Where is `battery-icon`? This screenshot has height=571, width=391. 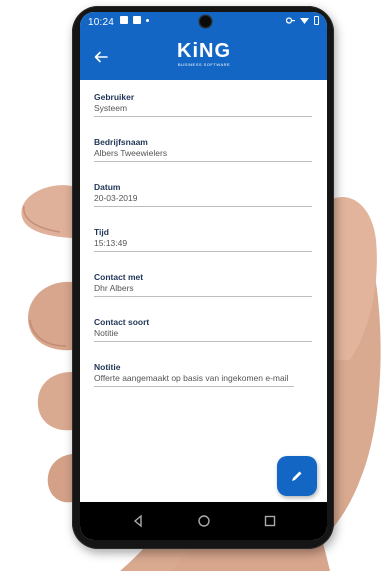
battery-icon is located at coordinates (316, 20).